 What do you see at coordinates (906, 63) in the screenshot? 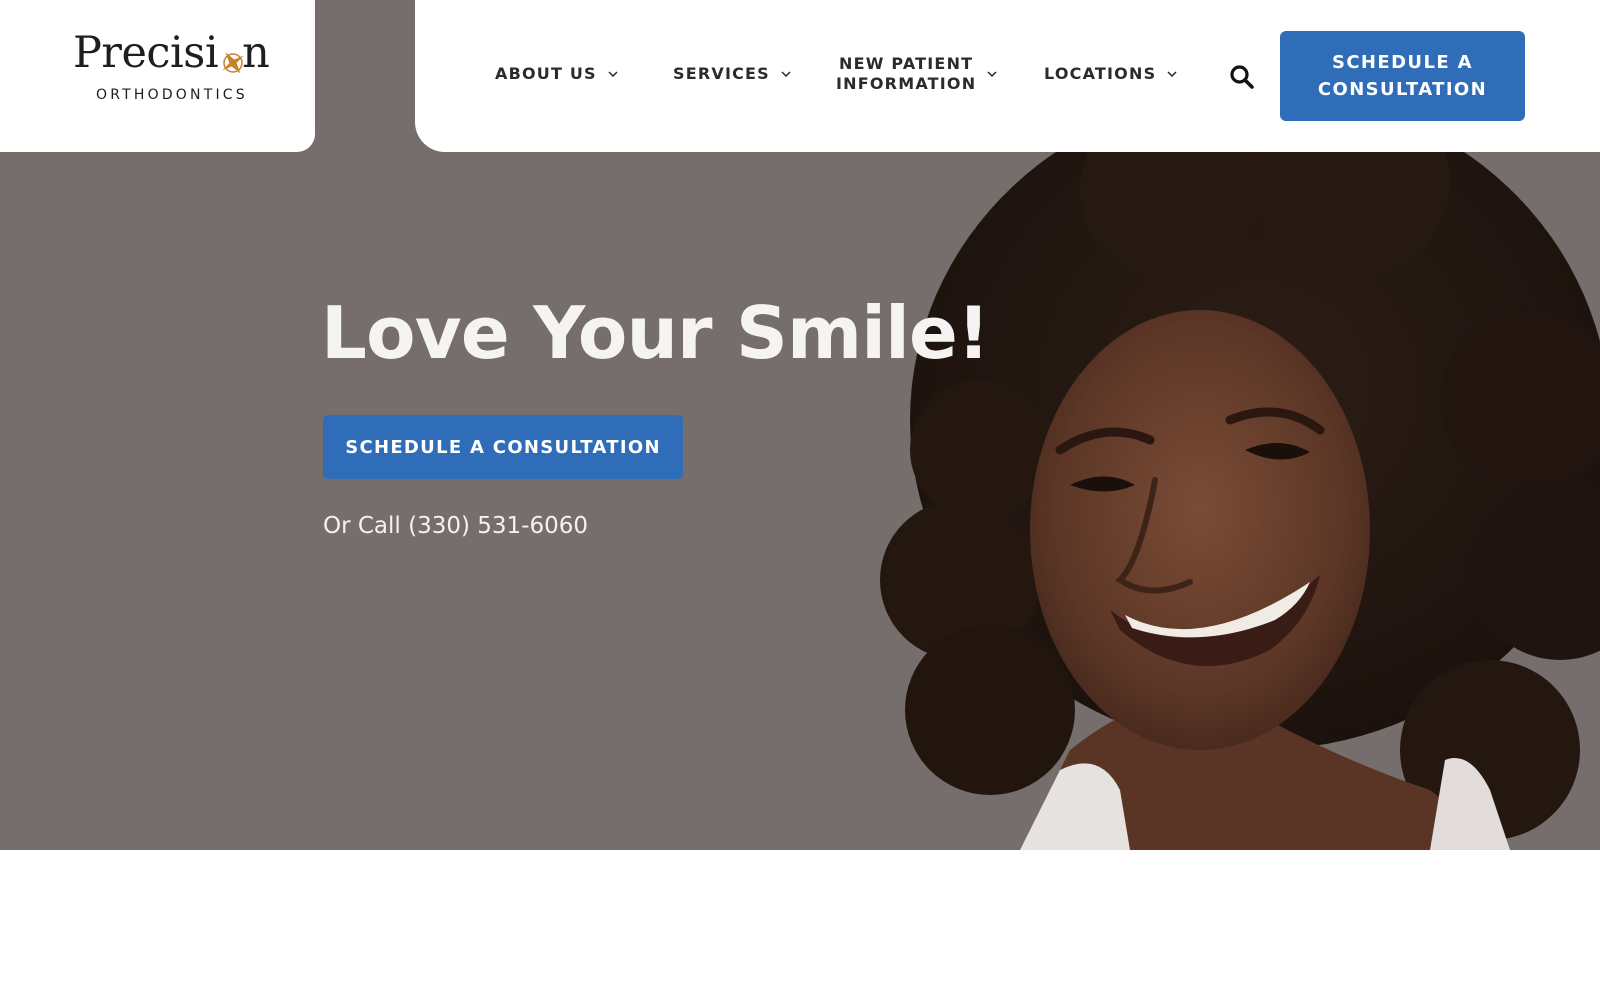
I see `nav-item-label-line1: NEW PATIENT` at bounding box center [906, 63].